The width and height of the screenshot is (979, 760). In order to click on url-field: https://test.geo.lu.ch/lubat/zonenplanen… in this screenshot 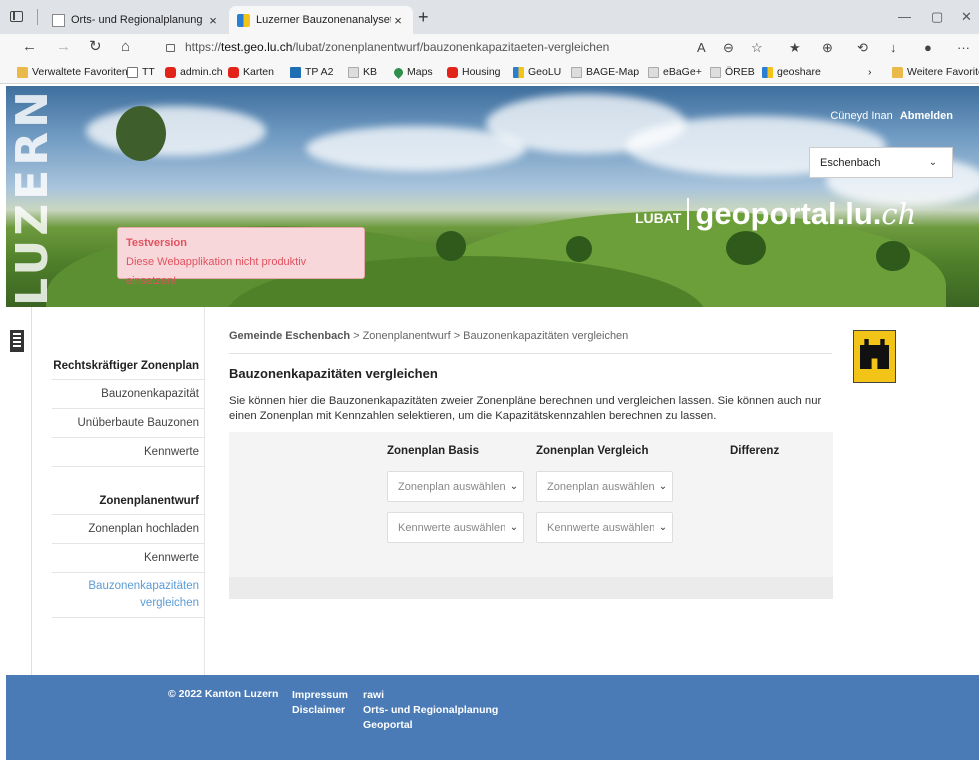, I will do `click(387, 47)`.